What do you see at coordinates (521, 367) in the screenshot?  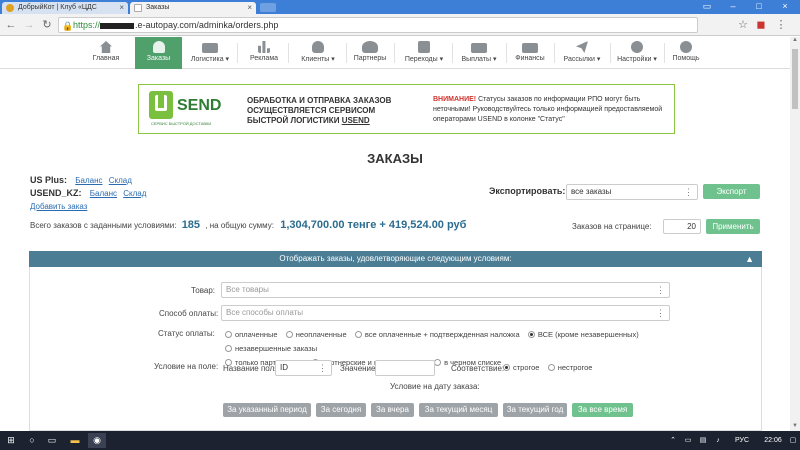 I see `match-radio-strict: строгое` at bounding box center [521, 367].